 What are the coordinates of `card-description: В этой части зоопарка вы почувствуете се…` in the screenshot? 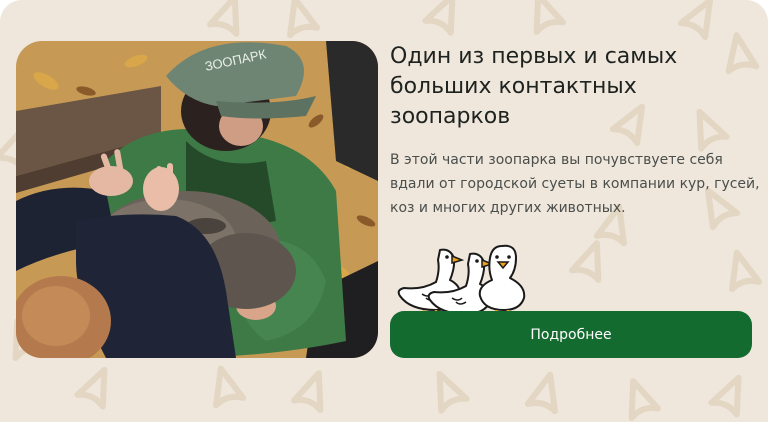 It's located at (575, 184).